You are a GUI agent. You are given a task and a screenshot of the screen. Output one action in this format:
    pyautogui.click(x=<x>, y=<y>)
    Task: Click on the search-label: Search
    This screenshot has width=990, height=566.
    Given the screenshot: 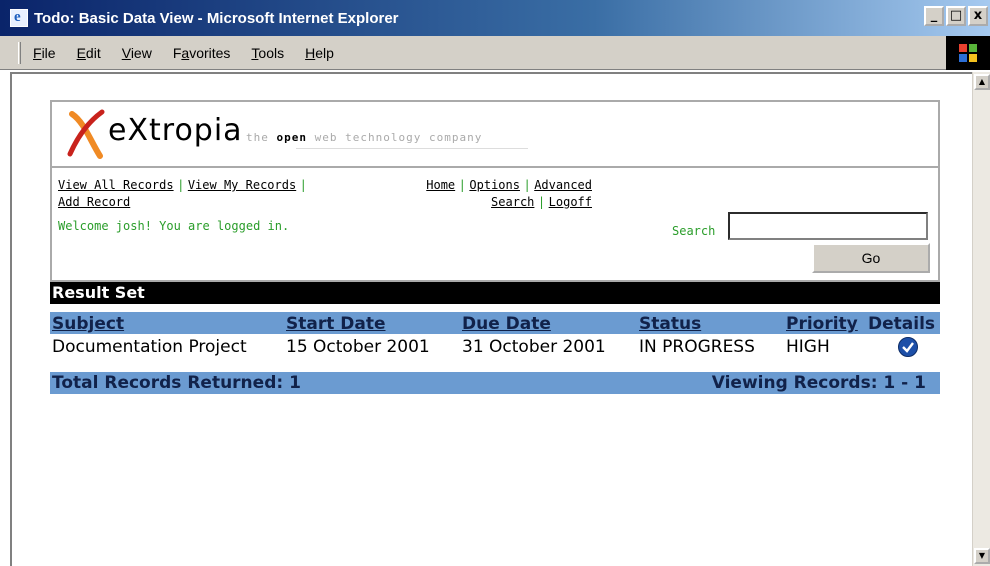 What is the action you would take?
    pyautogui.click(x=694, y=231)
    